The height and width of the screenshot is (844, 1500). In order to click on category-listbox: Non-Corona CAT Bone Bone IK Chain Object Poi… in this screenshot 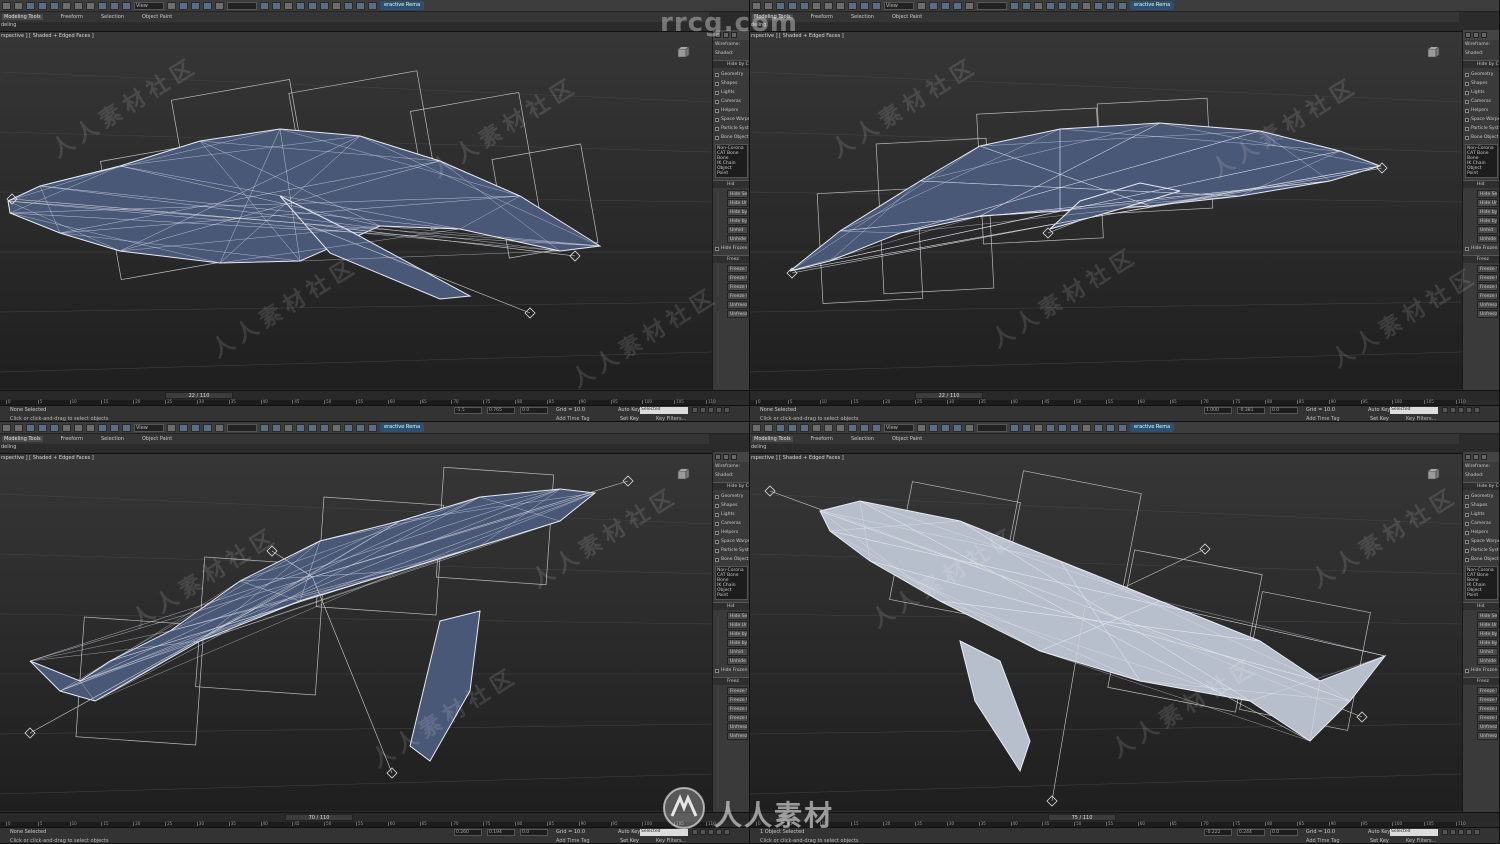, I will do `click(731, 583)`.